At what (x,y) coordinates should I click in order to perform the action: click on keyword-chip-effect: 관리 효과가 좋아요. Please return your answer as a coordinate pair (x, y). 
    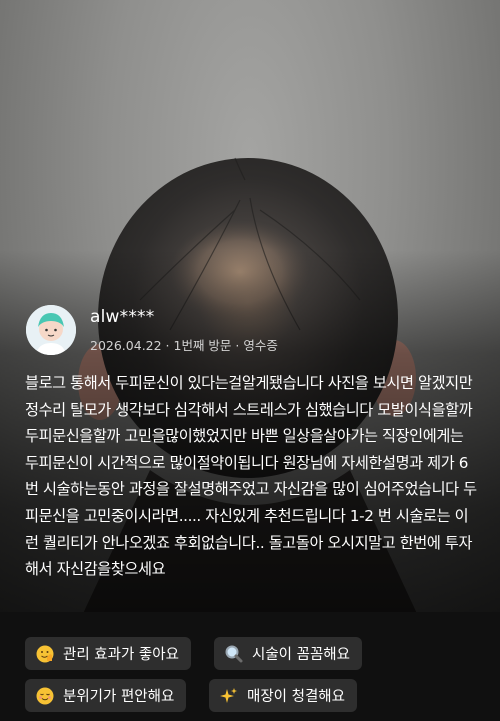
    Looking at the image, I should click on (108, 653).